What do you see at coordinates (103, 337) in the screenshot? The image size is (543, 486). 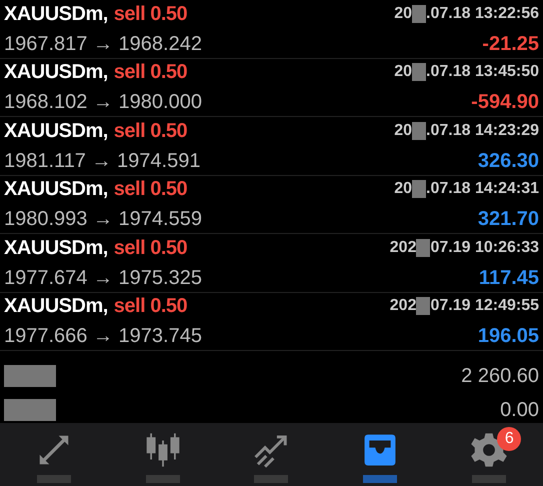 I see `price-text: 1977.666 → 1973.745` at bounding box center [103, 337].